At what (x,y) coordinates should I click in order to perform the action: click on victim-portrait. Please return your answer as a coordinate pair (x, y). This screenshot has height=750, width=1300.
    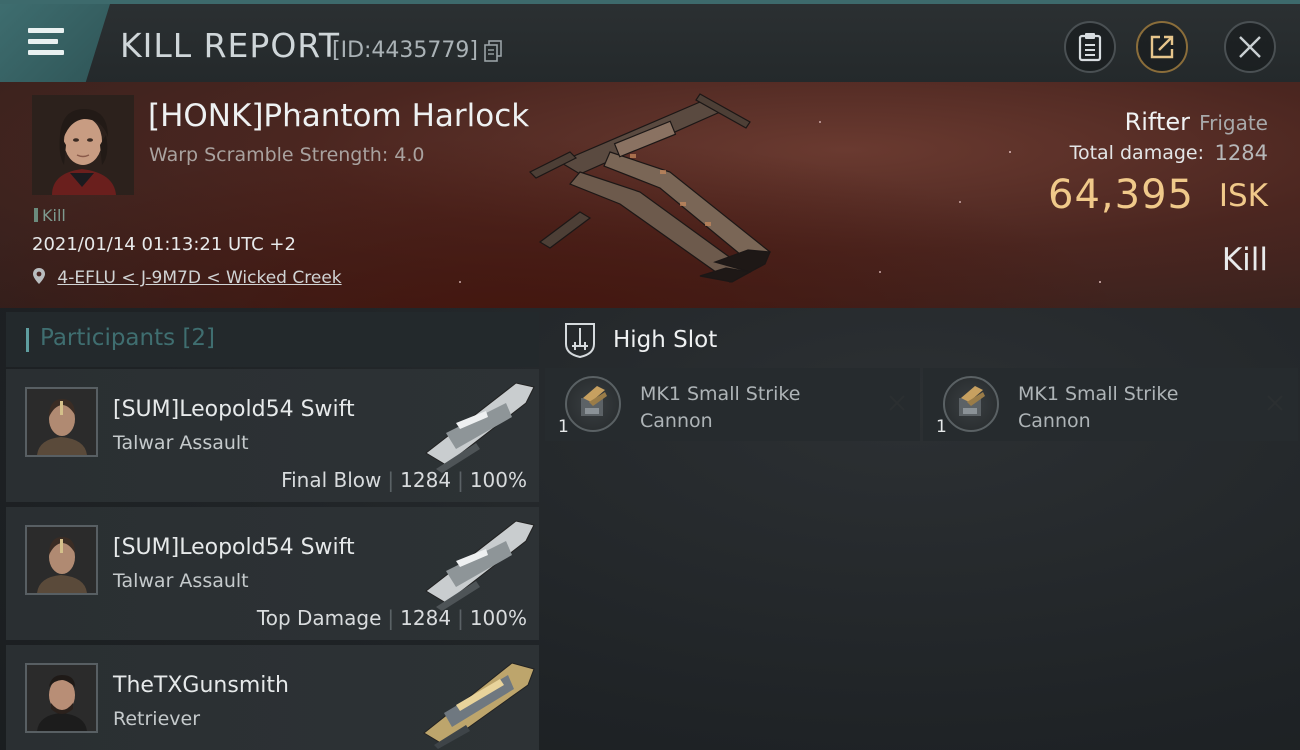
    Looking at the image, I should click on (83, 145).